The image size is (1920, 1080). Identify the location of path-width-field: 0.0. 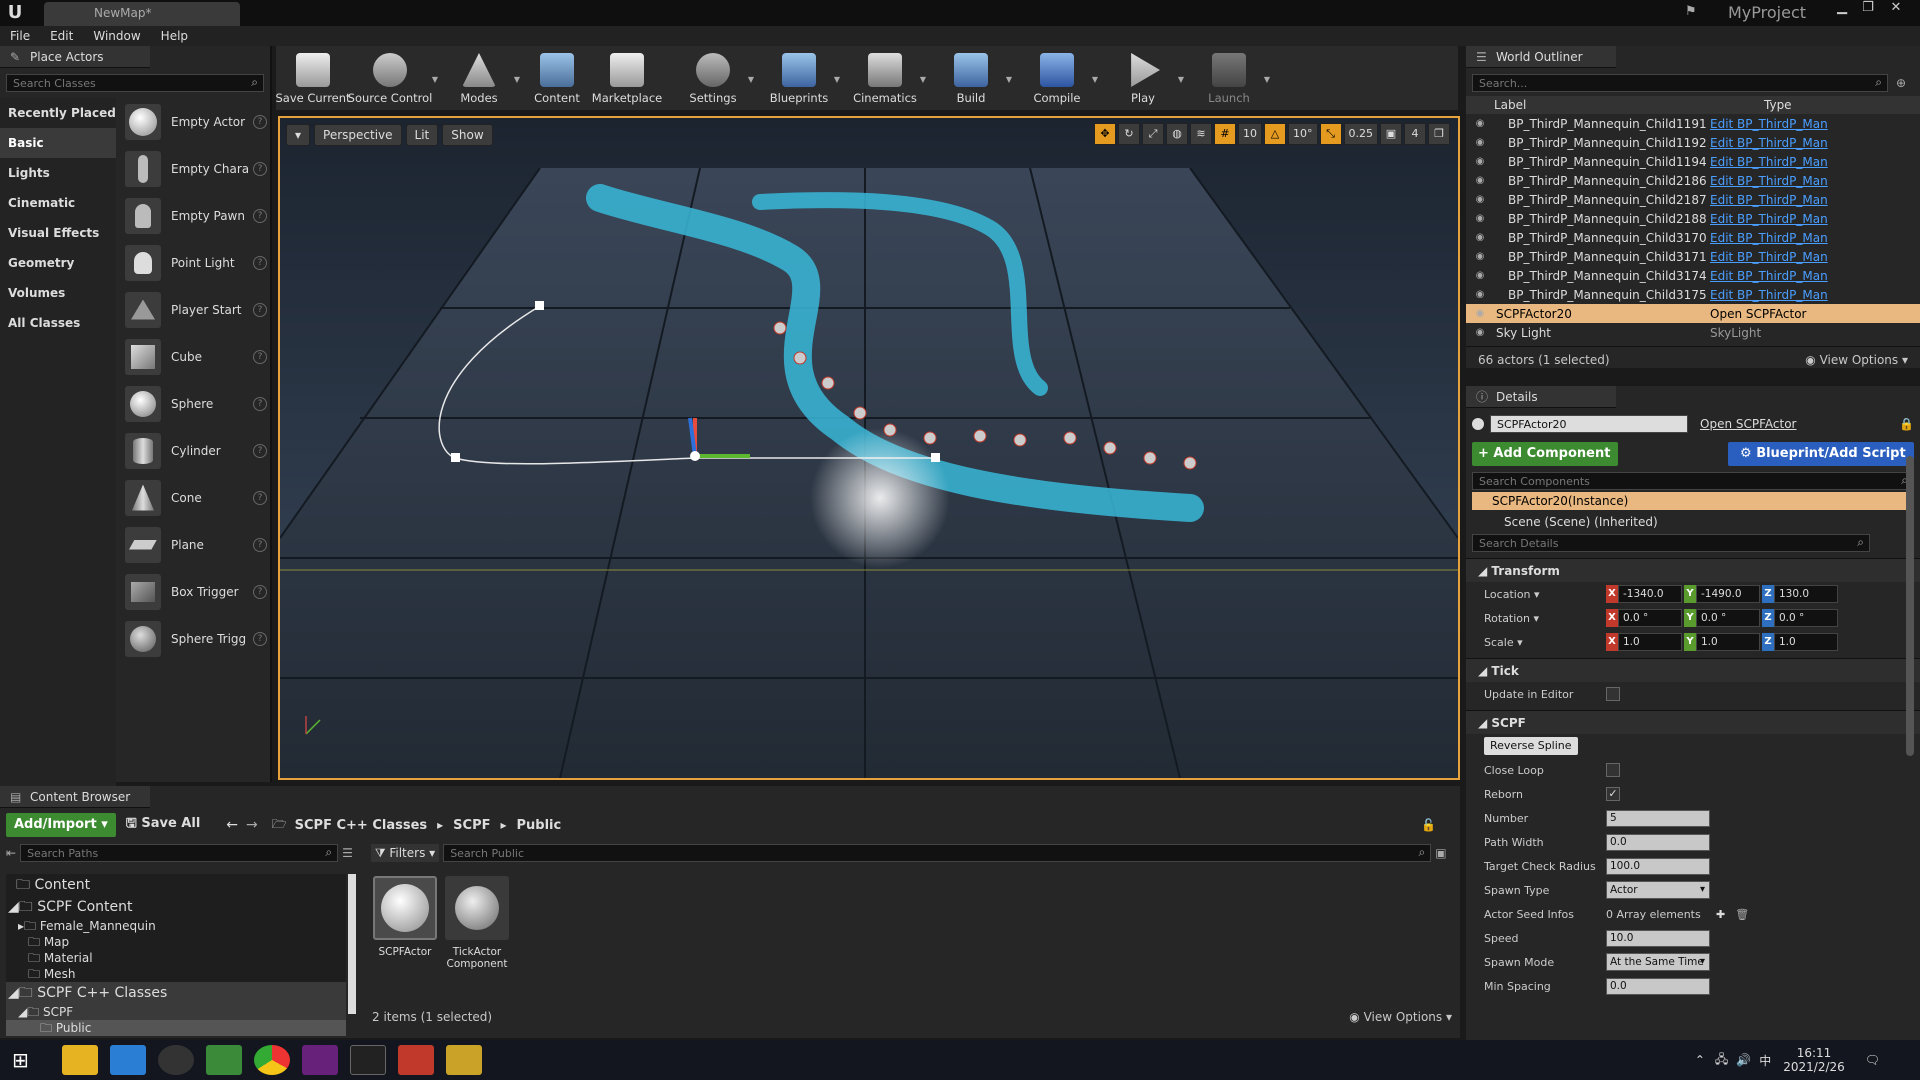
(1658, 842).